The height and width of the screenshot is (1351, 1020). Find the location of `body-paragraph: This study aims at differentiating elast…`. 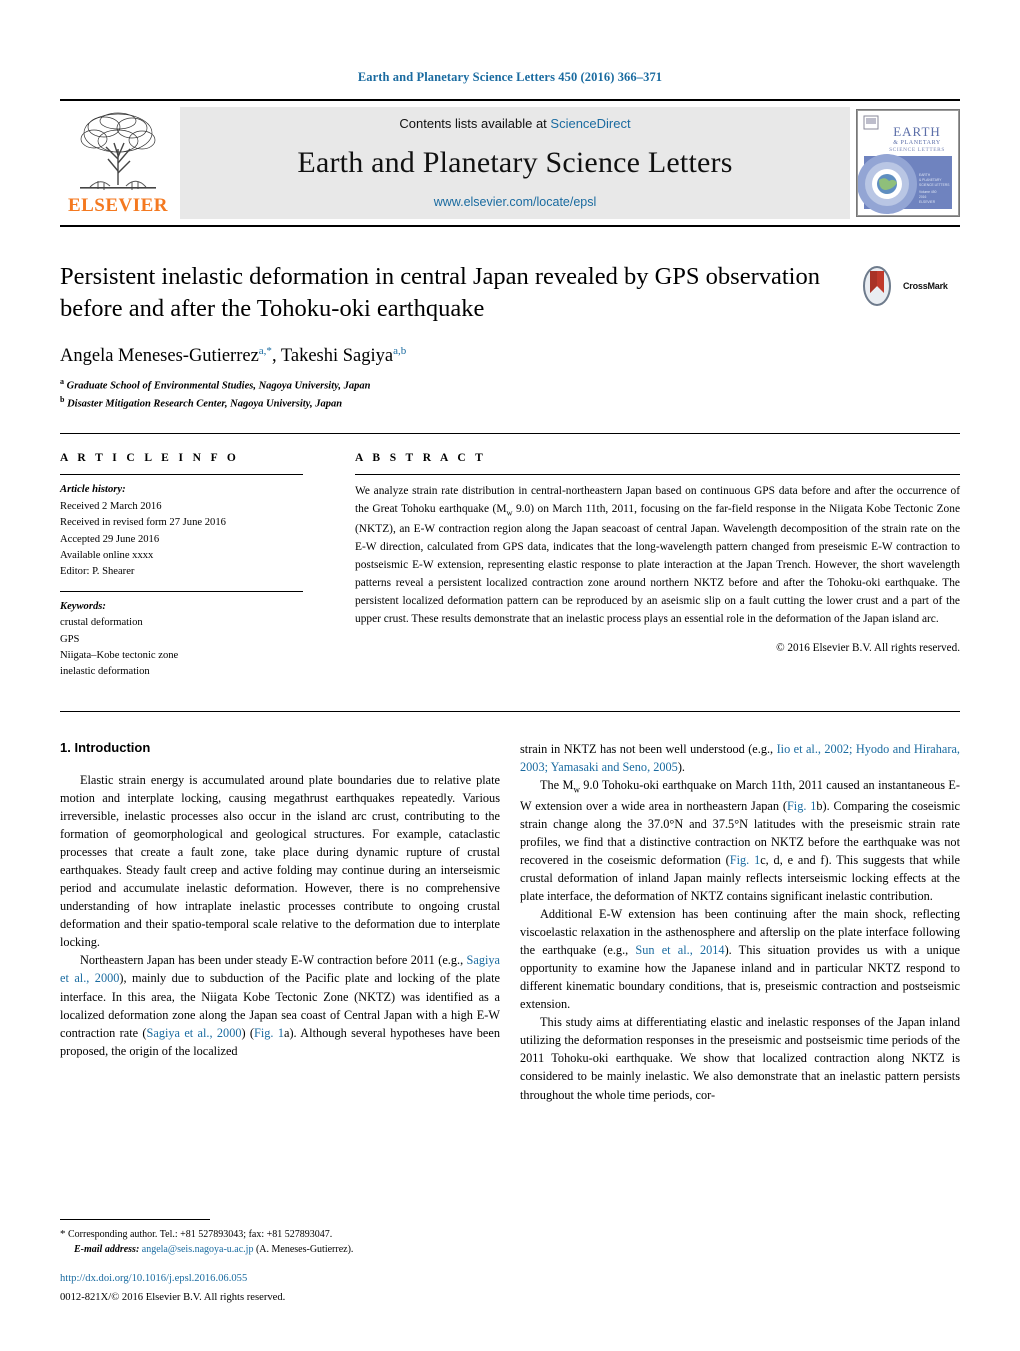

body-paragraph: This study aims at differentiating elast… is located at coordinates (740, 1058).